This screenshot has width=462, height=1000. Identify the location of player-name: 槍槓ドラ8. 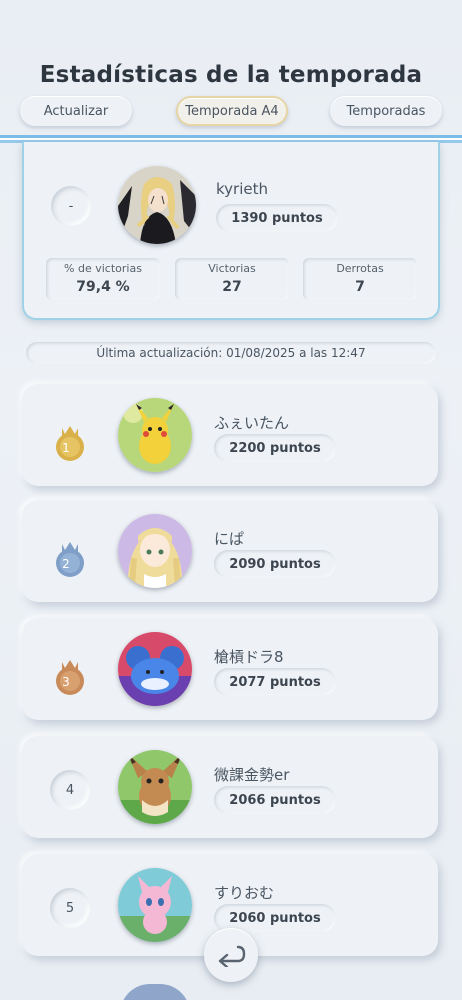
(249, 657).